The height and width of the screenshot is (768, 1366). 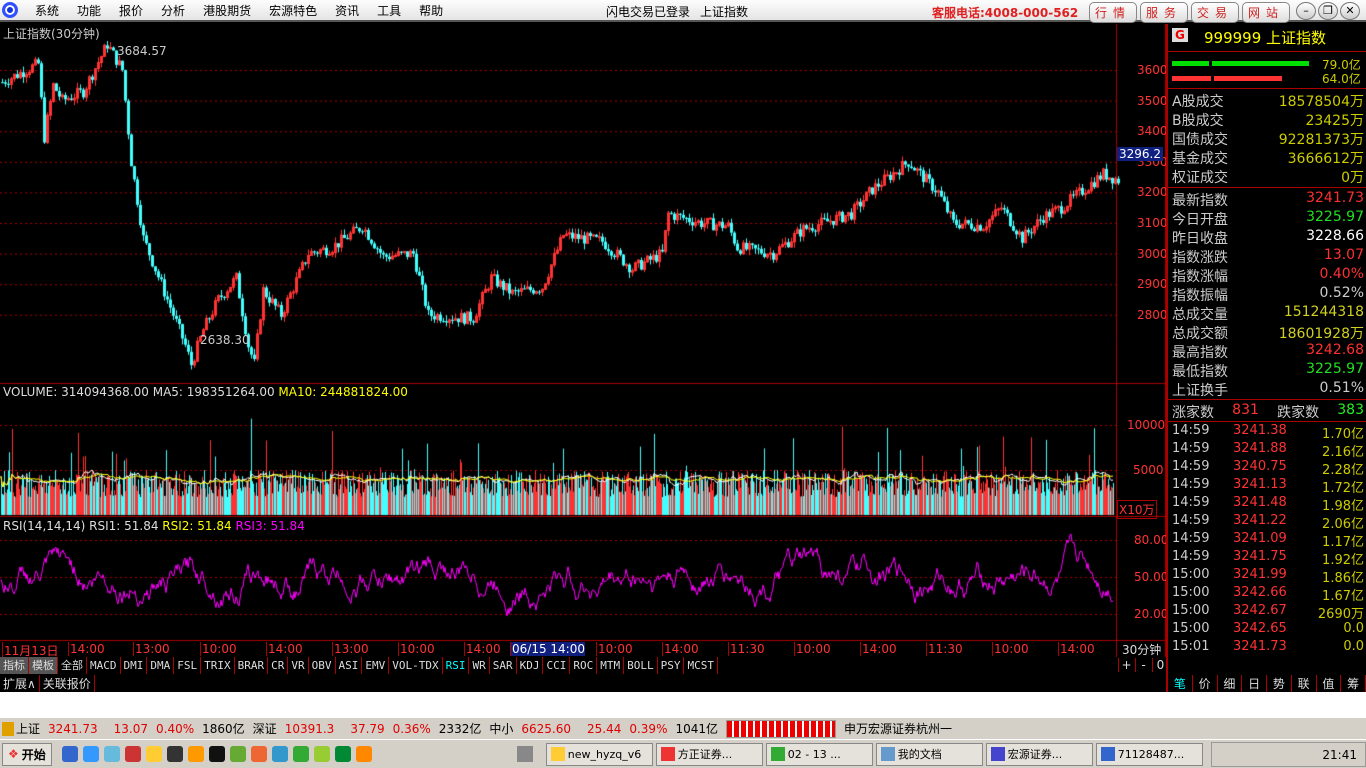 I want to click on menu-item: 帮助, so click(x=431, y=10).